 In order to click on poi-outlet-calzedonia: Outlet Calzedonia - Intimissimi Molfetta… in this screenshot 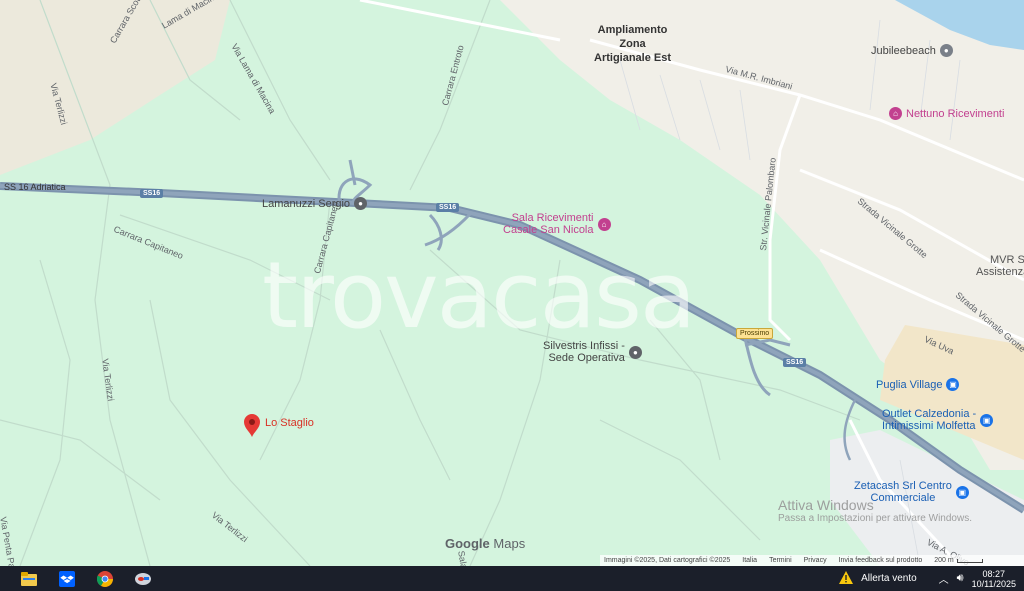, I will do `click(938, 420)`.